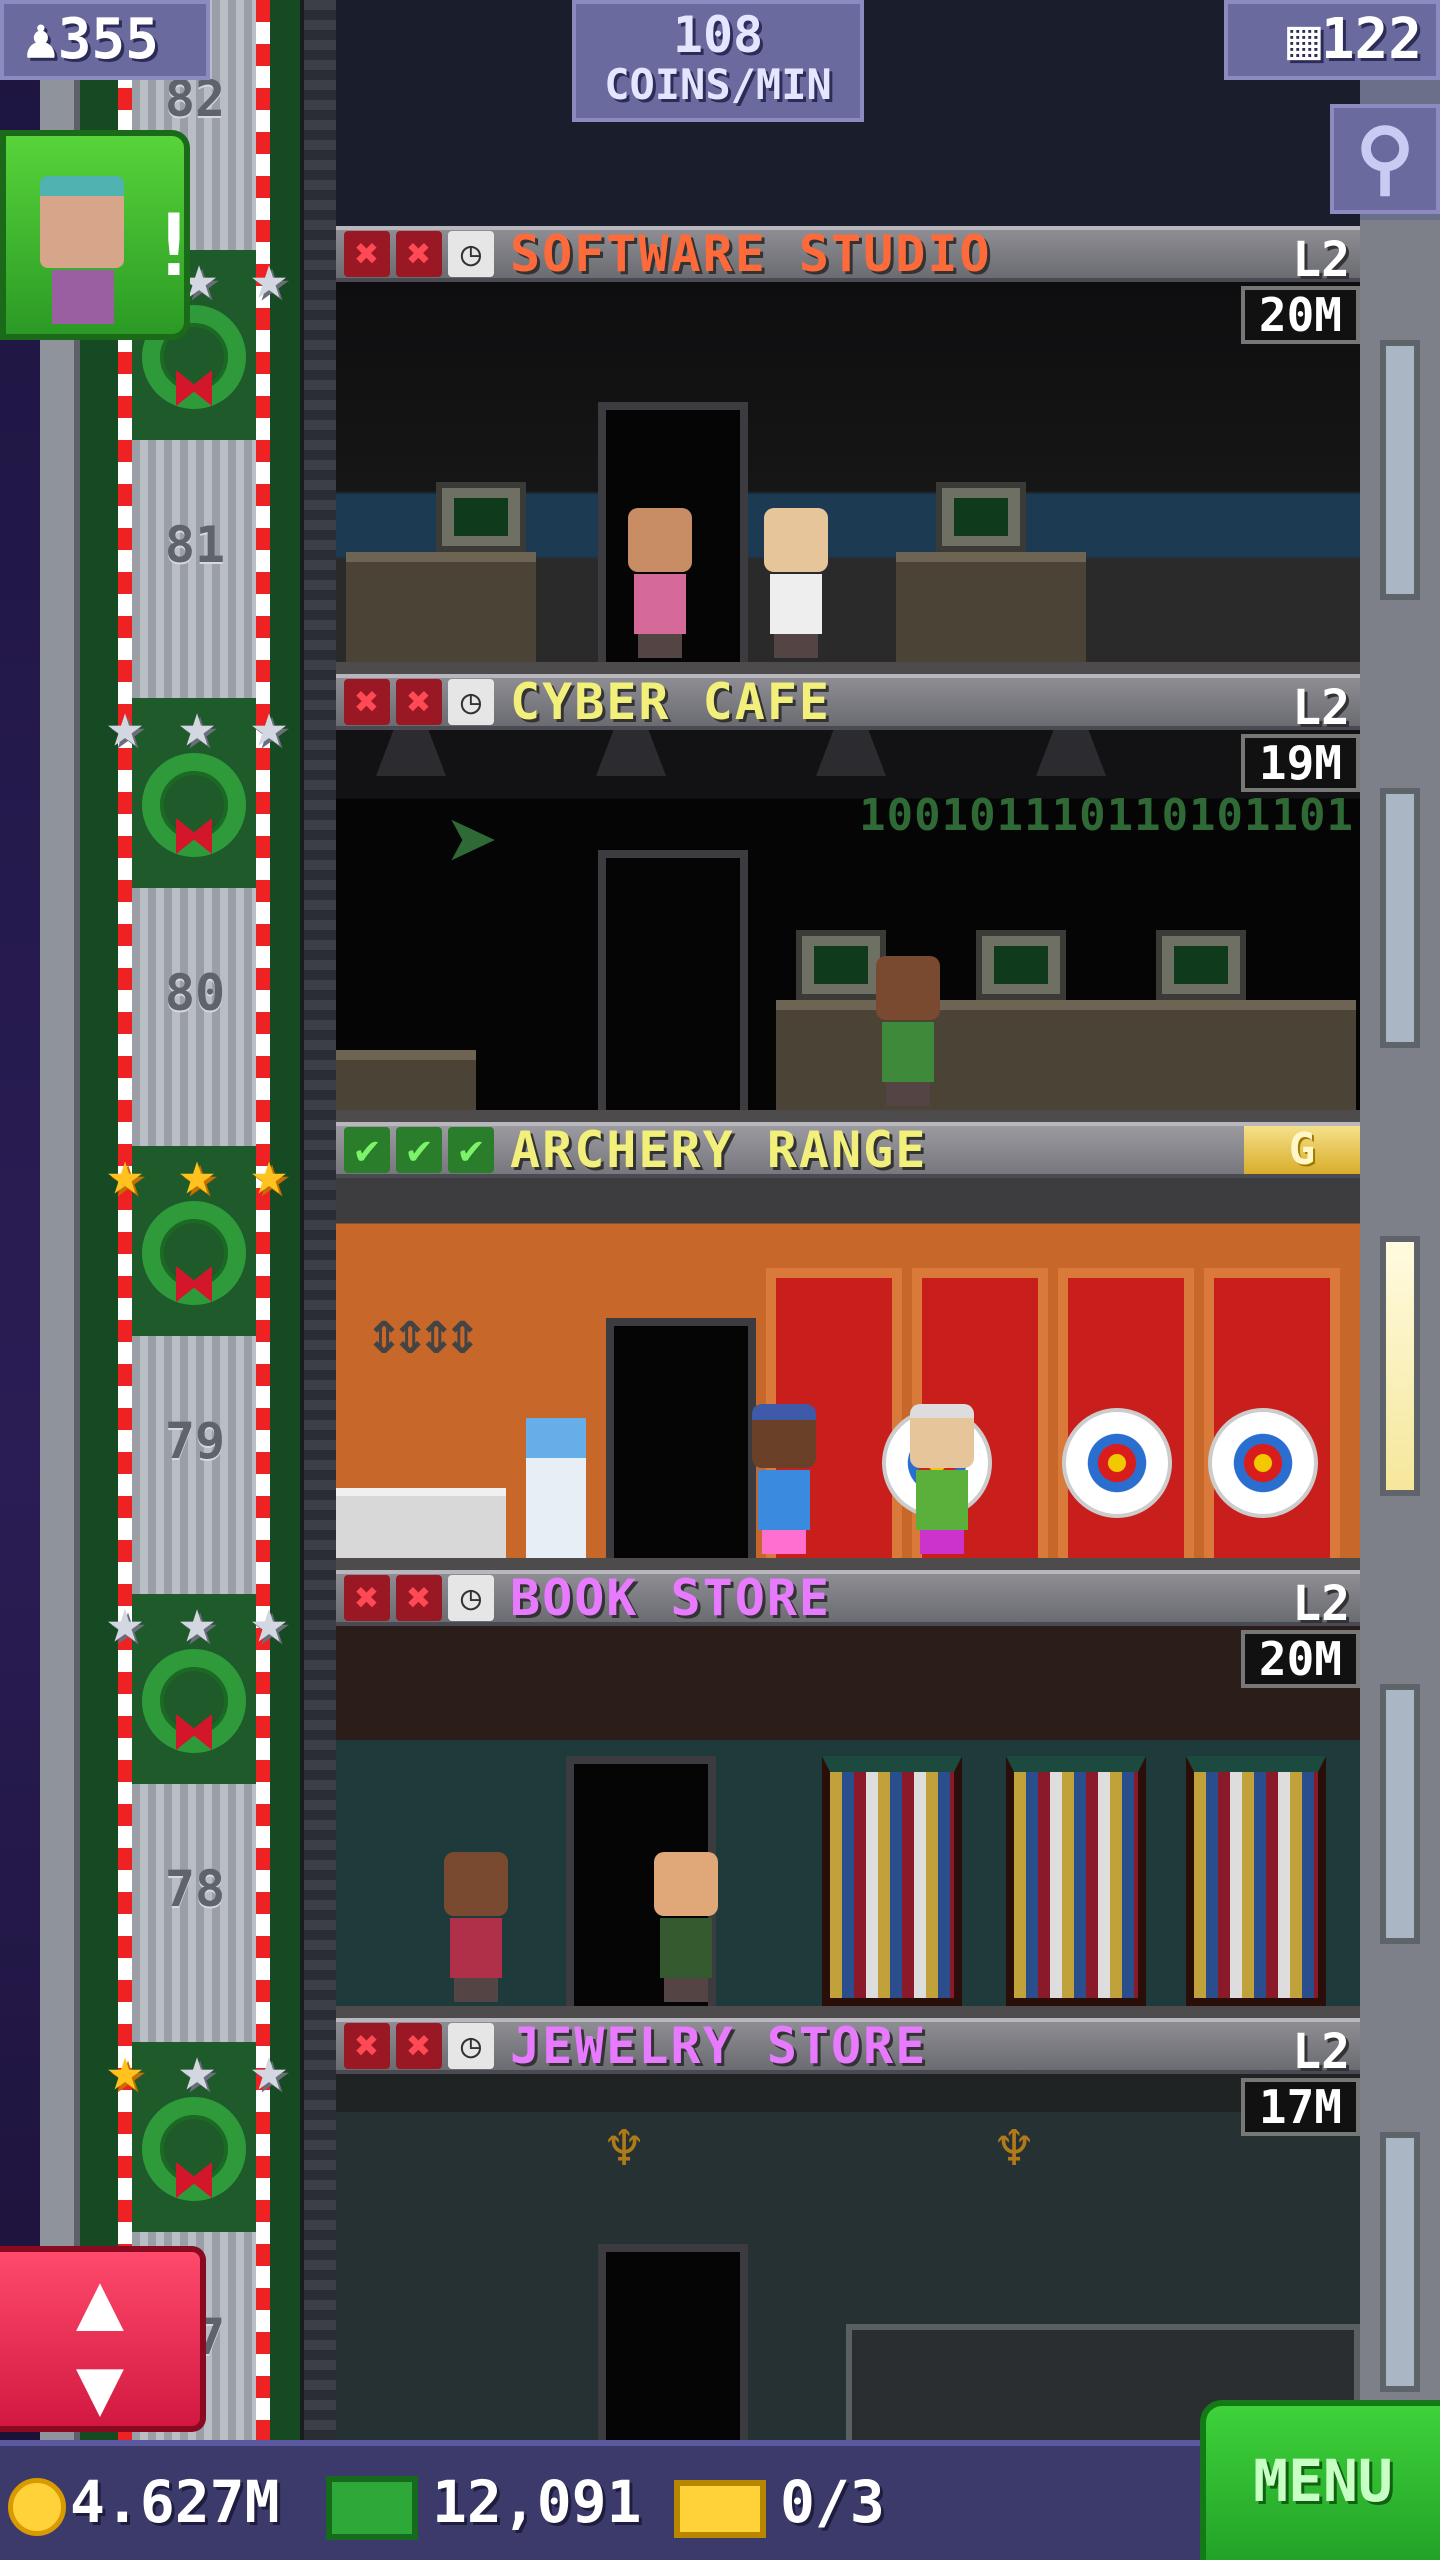 This screenshot has width=1440, height=2560. Describe the element at coordinates (100, 2343) in the screenshot. I see `up-down-arrow-icon: ▲ ▼` at that location.